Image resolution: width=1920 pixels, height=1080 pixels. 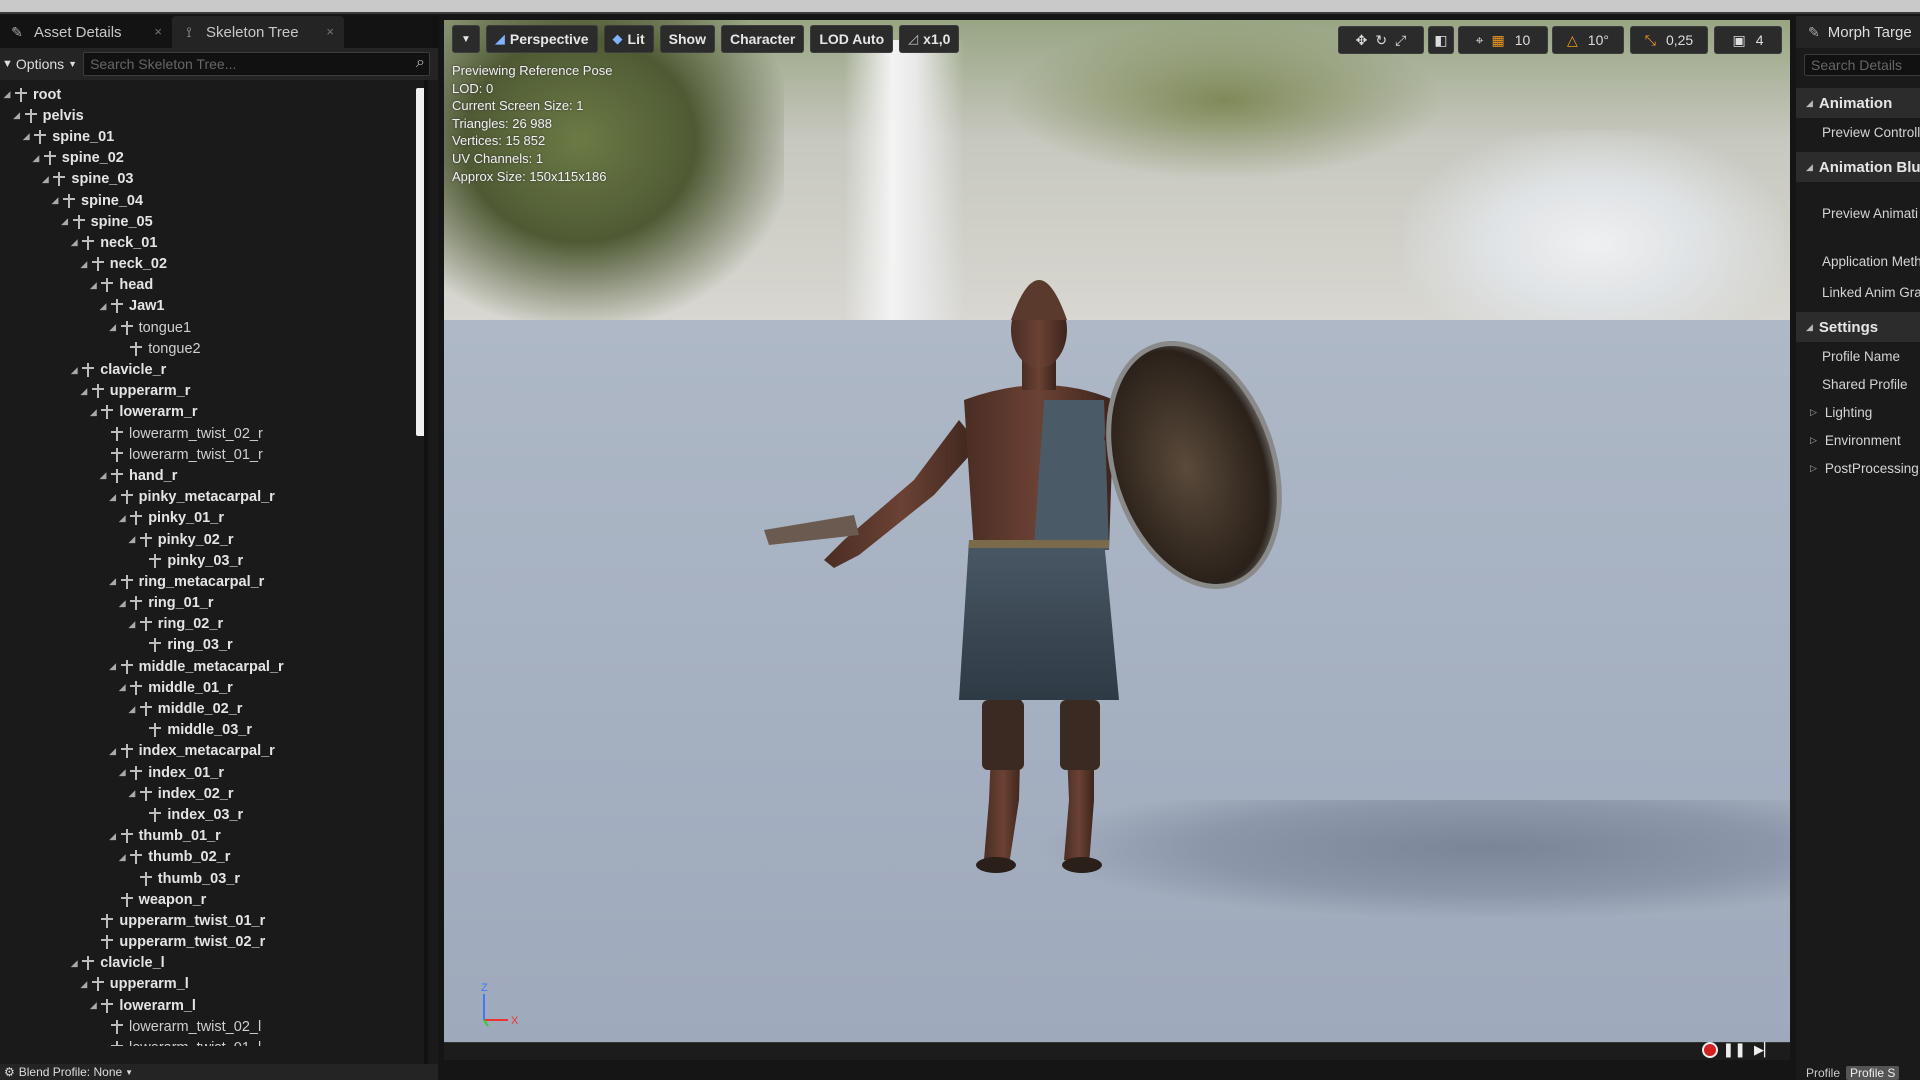 What do you see at coordinates (1865, 65) in the screenshot?
I see `details-search-input` at bounding box center [1865, 65].